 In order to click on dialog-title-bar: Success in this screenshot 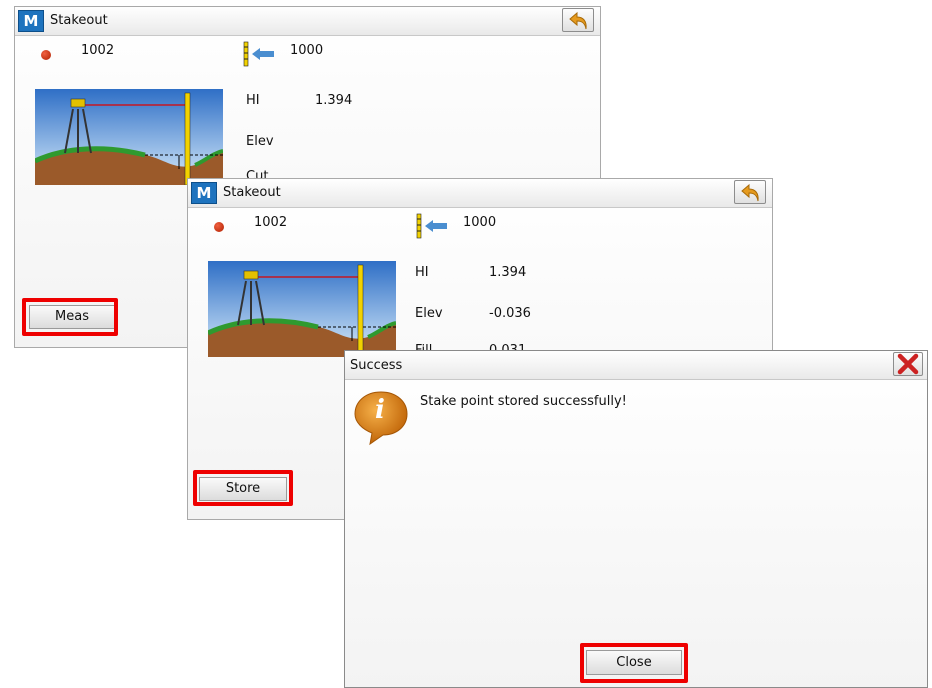, I will do `click(636, 365)`.